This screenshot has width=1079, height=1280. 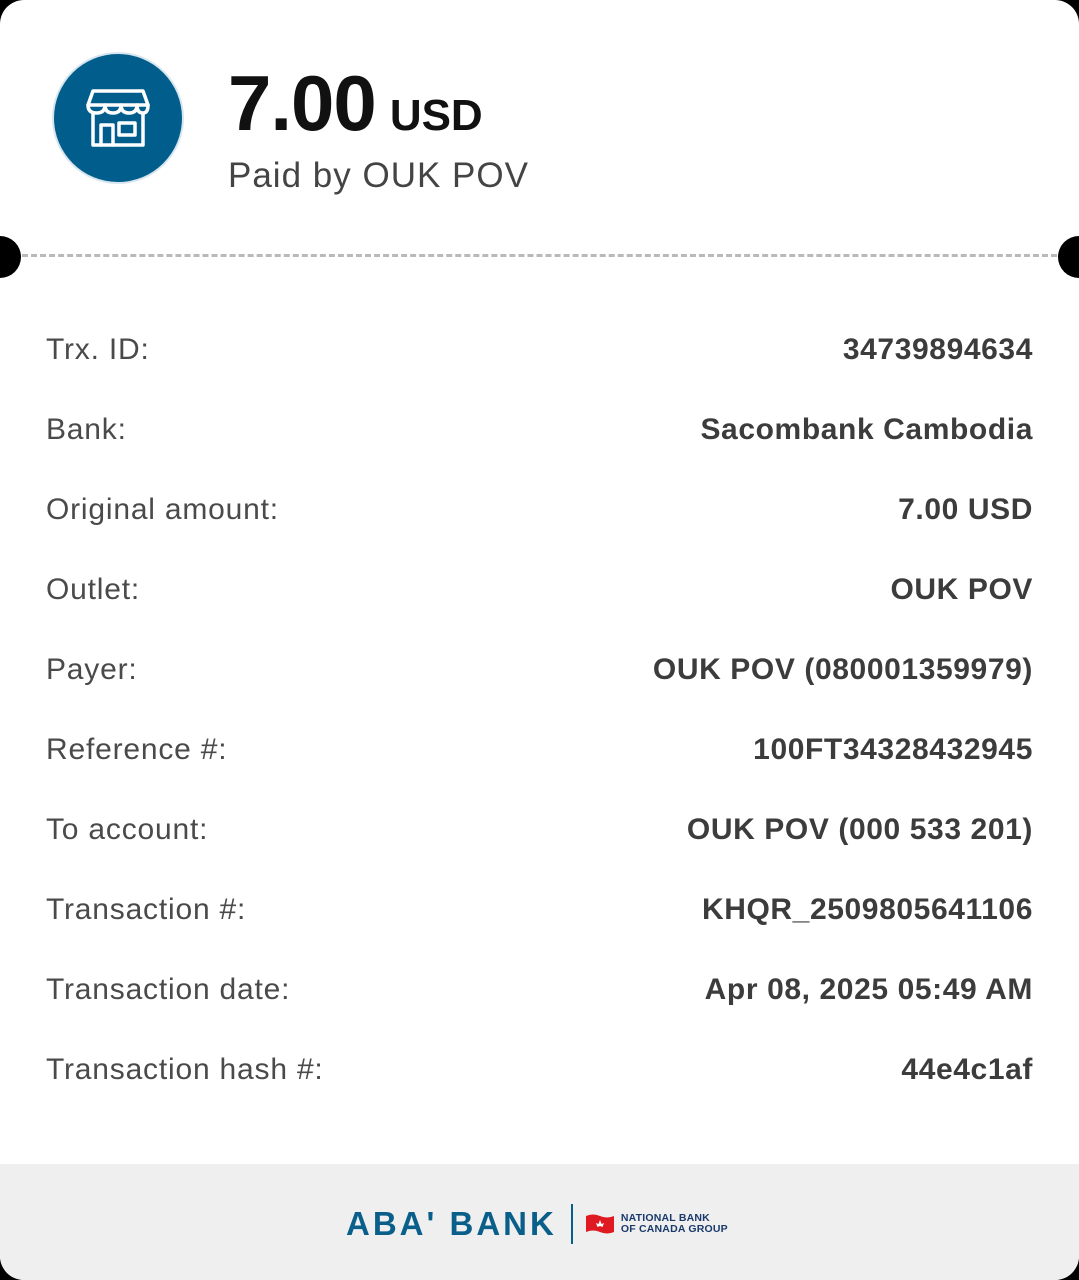 I want to click on detail-row-payer: Payer: OUK POV (080001359979), so click(x=539, y=670).